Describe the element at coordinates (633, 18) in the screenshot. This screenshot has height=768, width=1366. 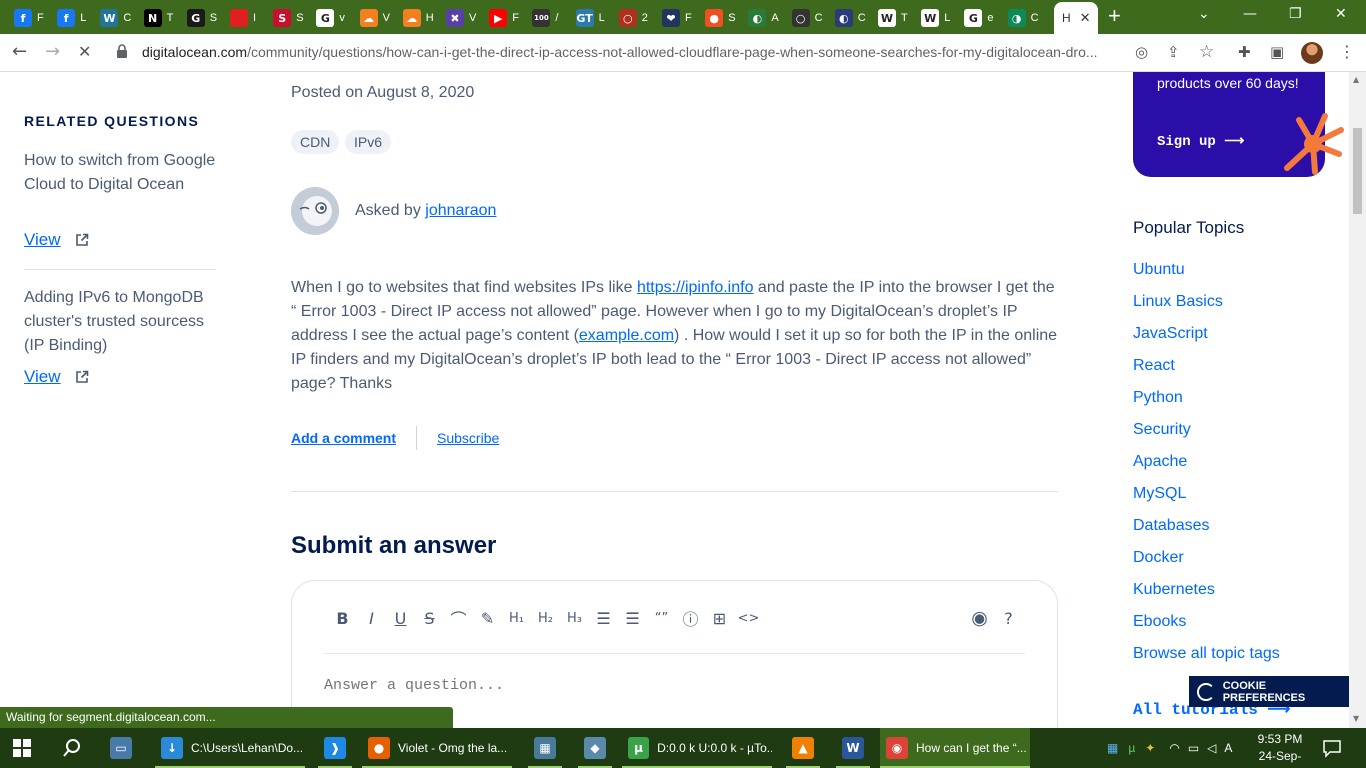
I see `browser-tab-15: ○ 2` at that location.